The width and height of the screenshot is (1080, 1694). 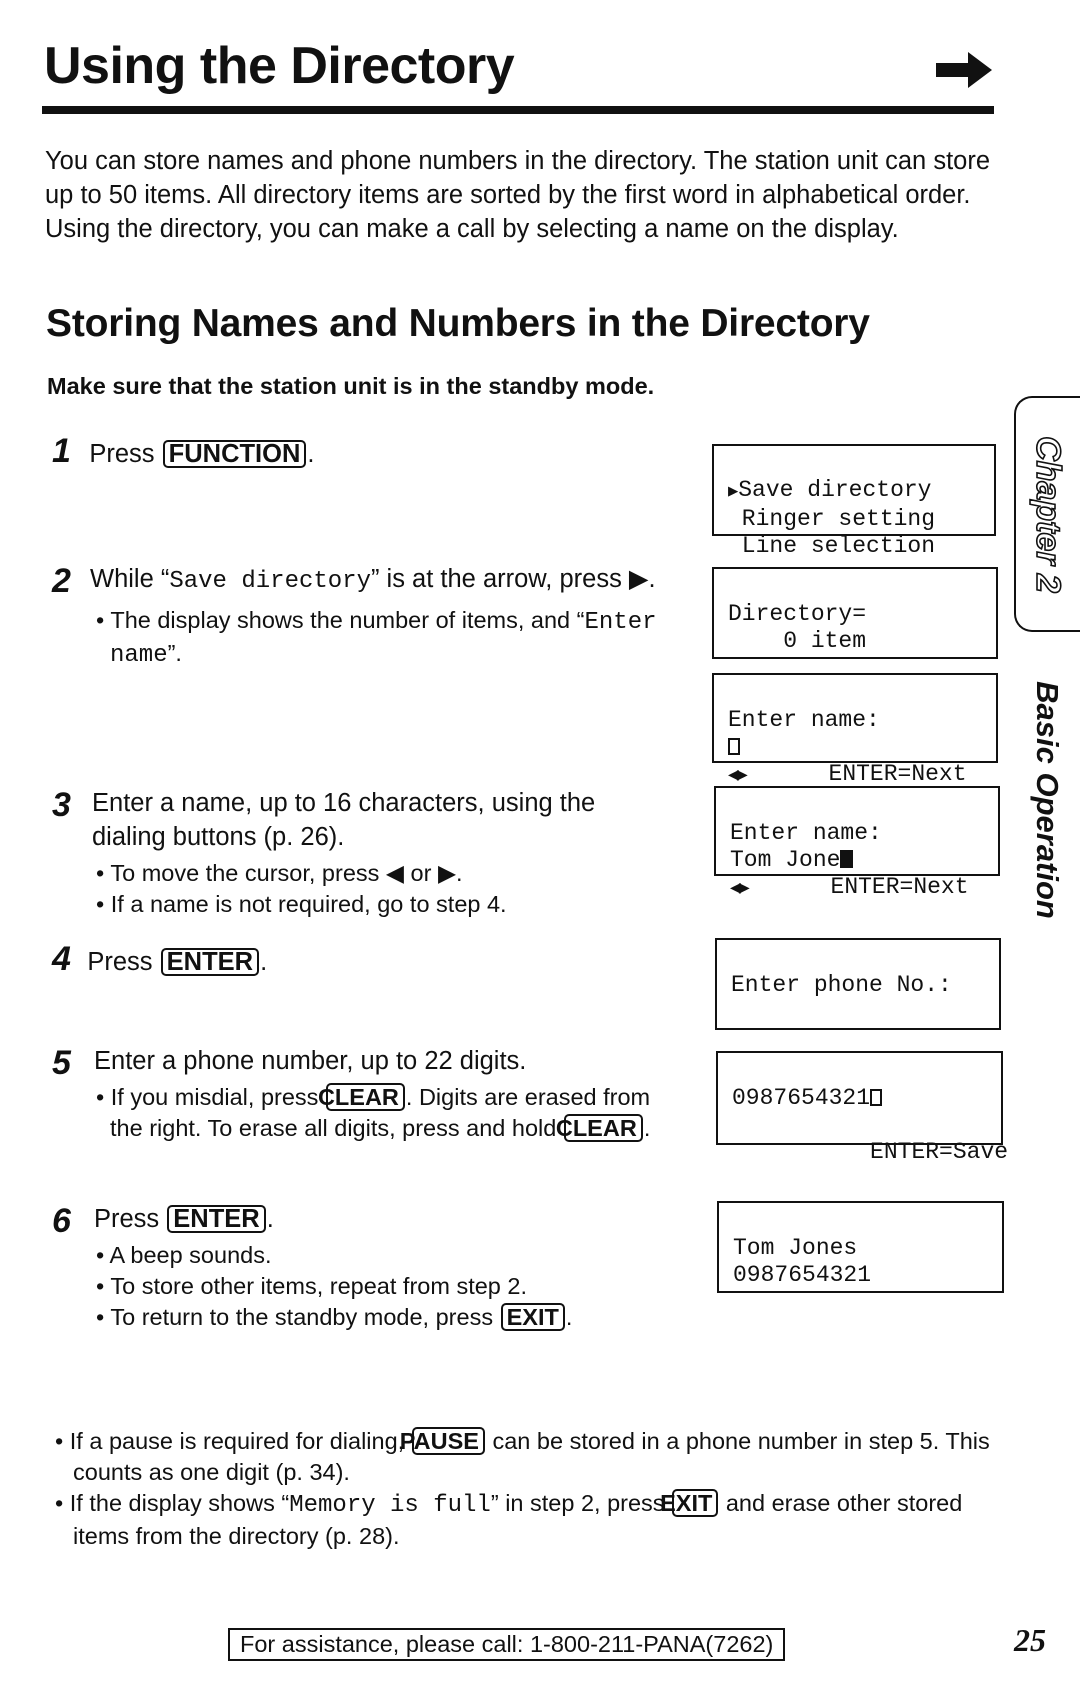 What do you see at coordinates (270, 581) in the screenshot?
I see `mono-text: Save directory` at bounding box center [270, 581].